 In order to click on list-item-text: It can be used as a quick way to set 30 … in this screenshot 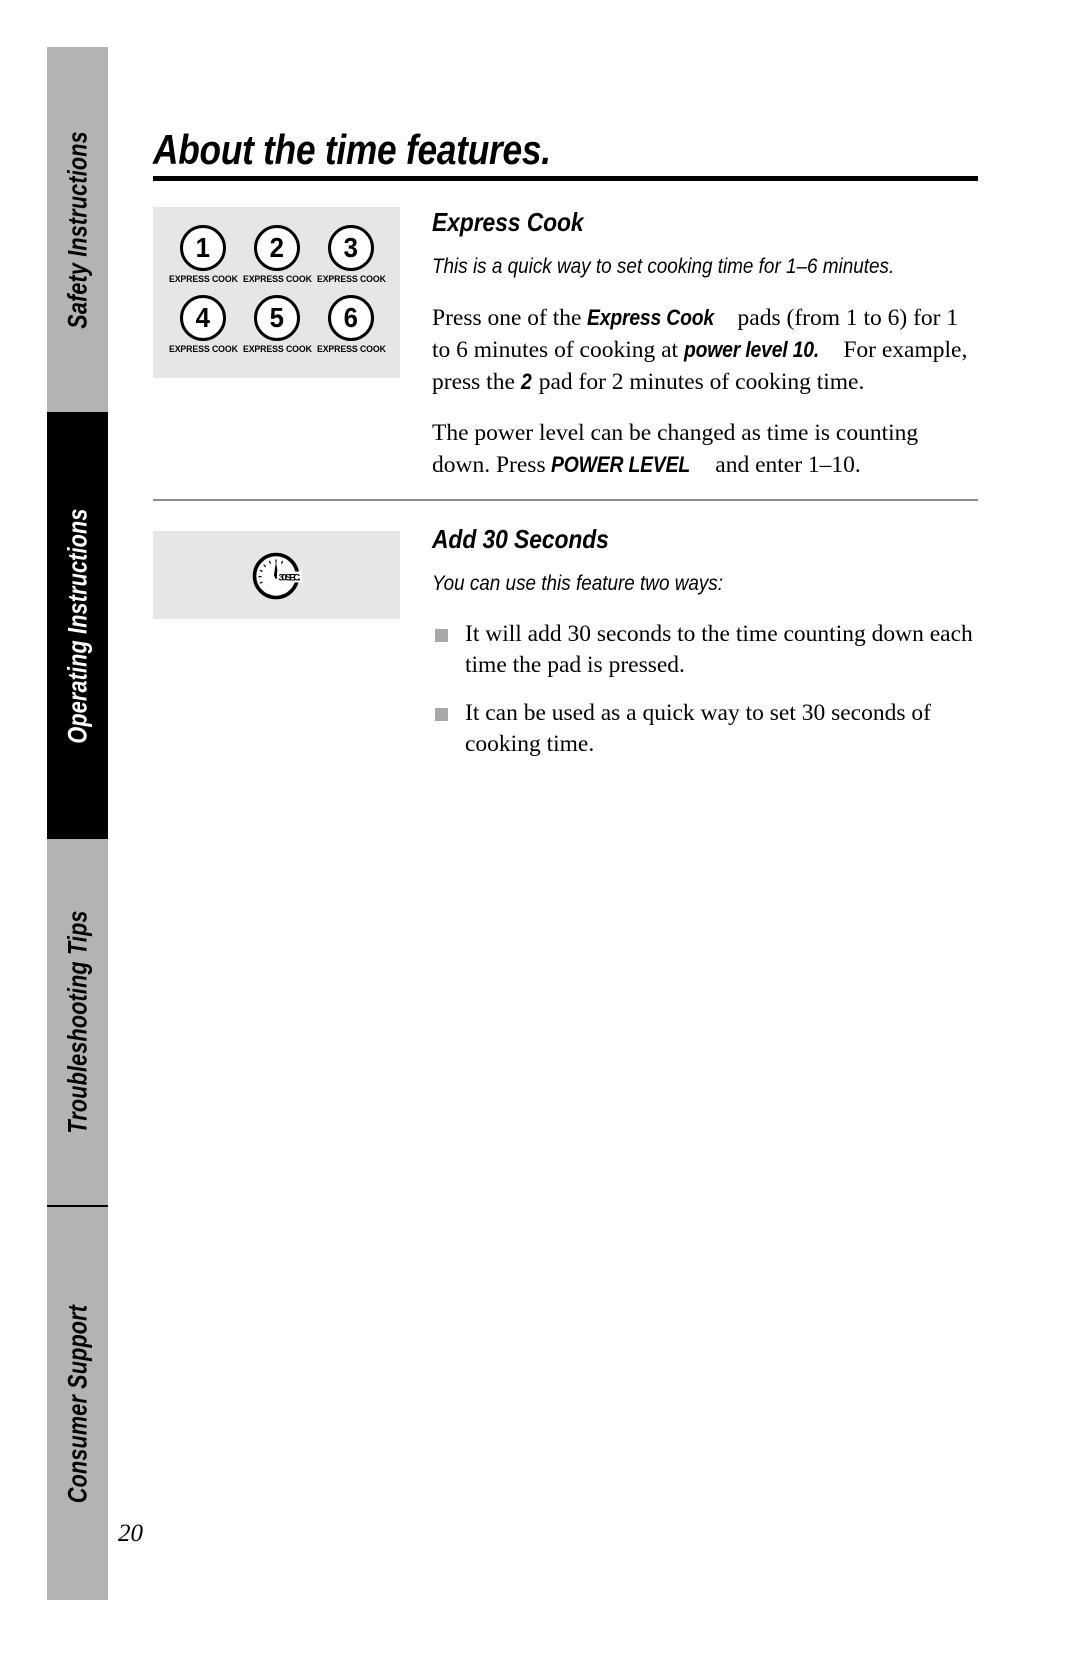, I will do `click(698, 728)`.